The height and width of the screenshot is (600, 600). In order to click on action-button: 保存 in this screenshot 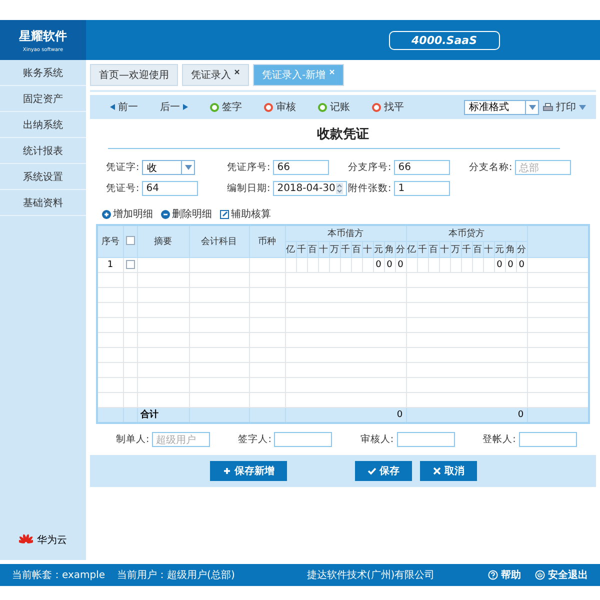, I will do `click(383, 471)`.